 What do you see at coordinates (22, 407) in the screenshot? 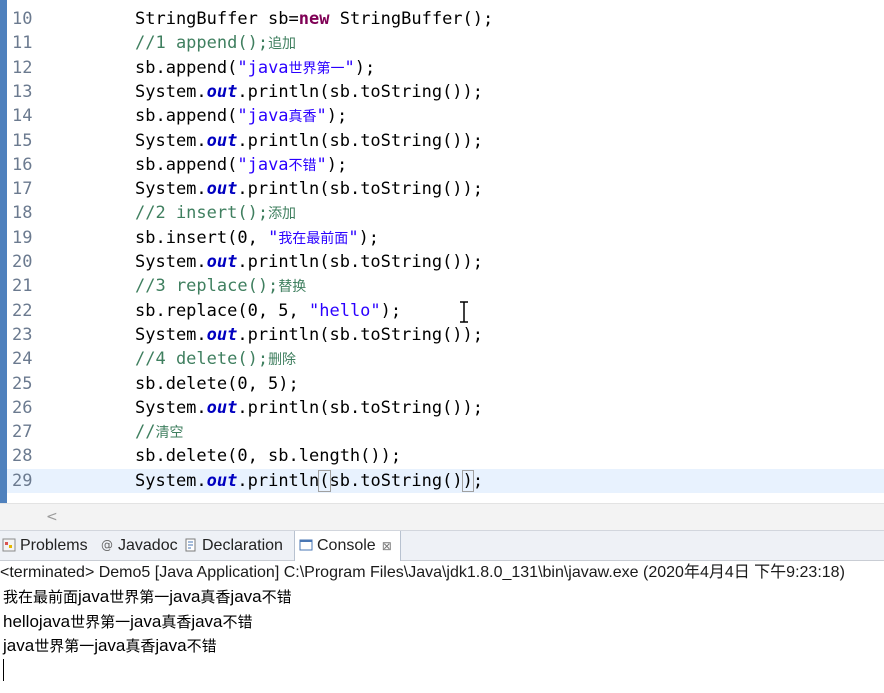
I see `line-number: 26` at bounding box center [22, 407].